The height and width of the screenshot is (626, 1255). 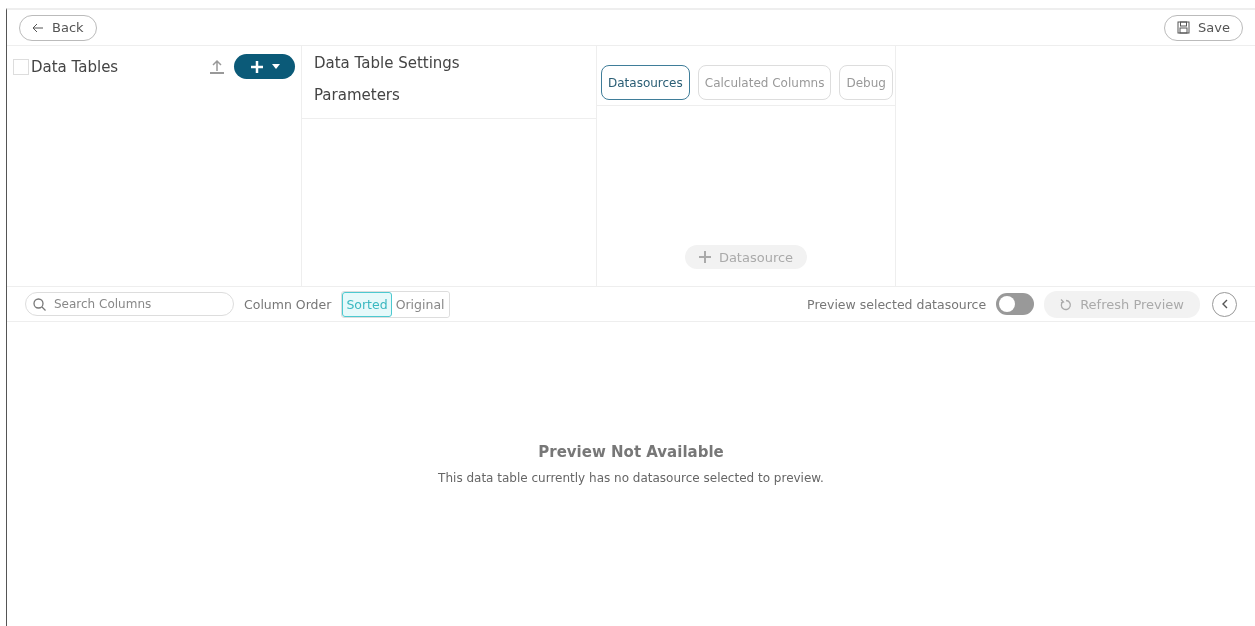 I want to click on tab: Debug, so click(x=866, y=82).